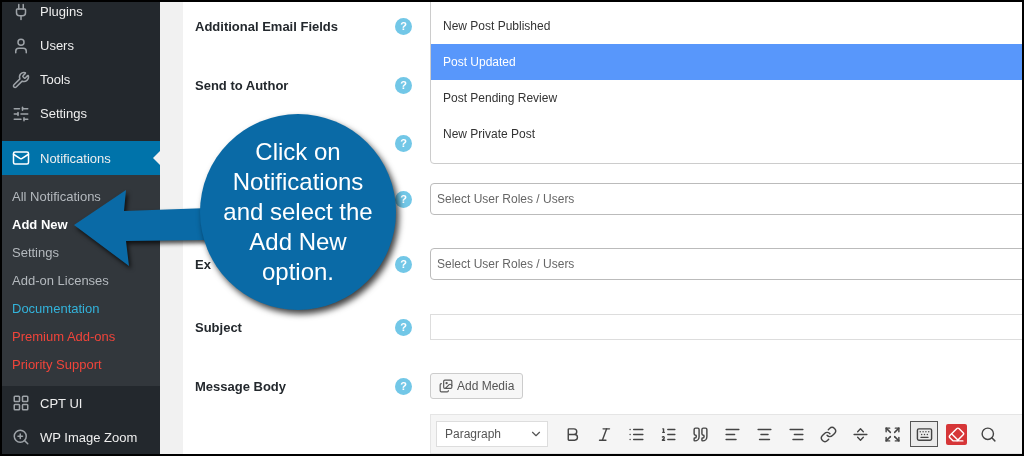 Image resolution: width=1024 pixels, height=456 pixels. Describe the element at coordinates (218, 327) in the screenshot. I see `field-label: Subject` at that location.